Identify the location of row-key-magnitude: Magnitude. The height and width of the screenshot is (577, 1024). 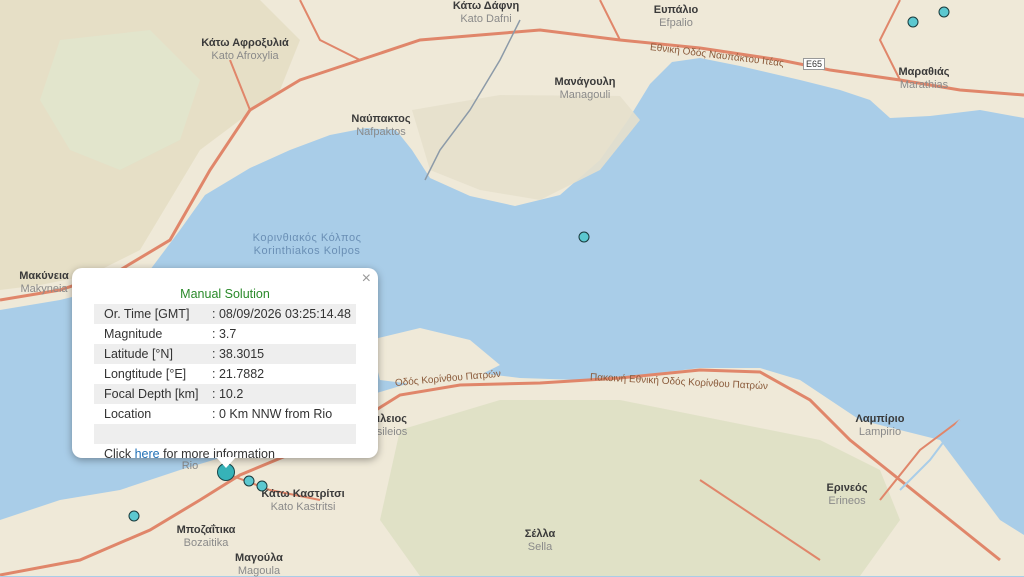
(133, 333).